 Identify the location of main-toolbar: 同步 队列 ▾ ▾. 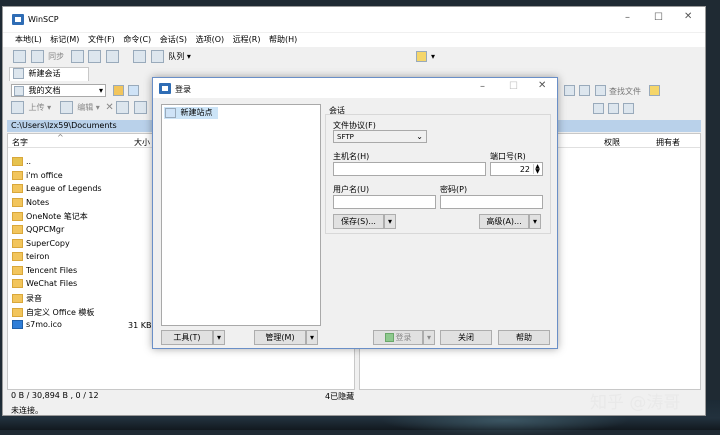
(358, 57).